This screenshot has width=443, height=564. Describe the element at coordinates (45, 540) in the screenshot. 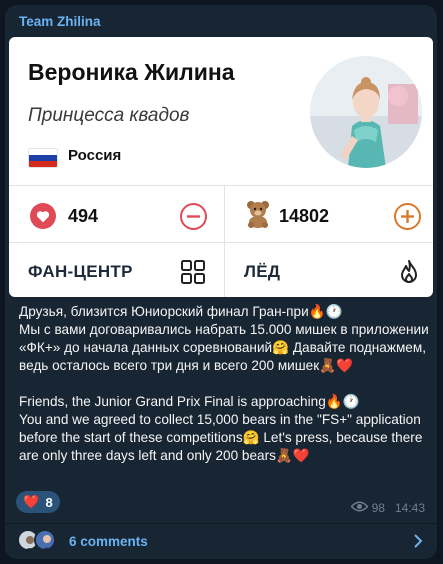

I see `avatar` at that location.